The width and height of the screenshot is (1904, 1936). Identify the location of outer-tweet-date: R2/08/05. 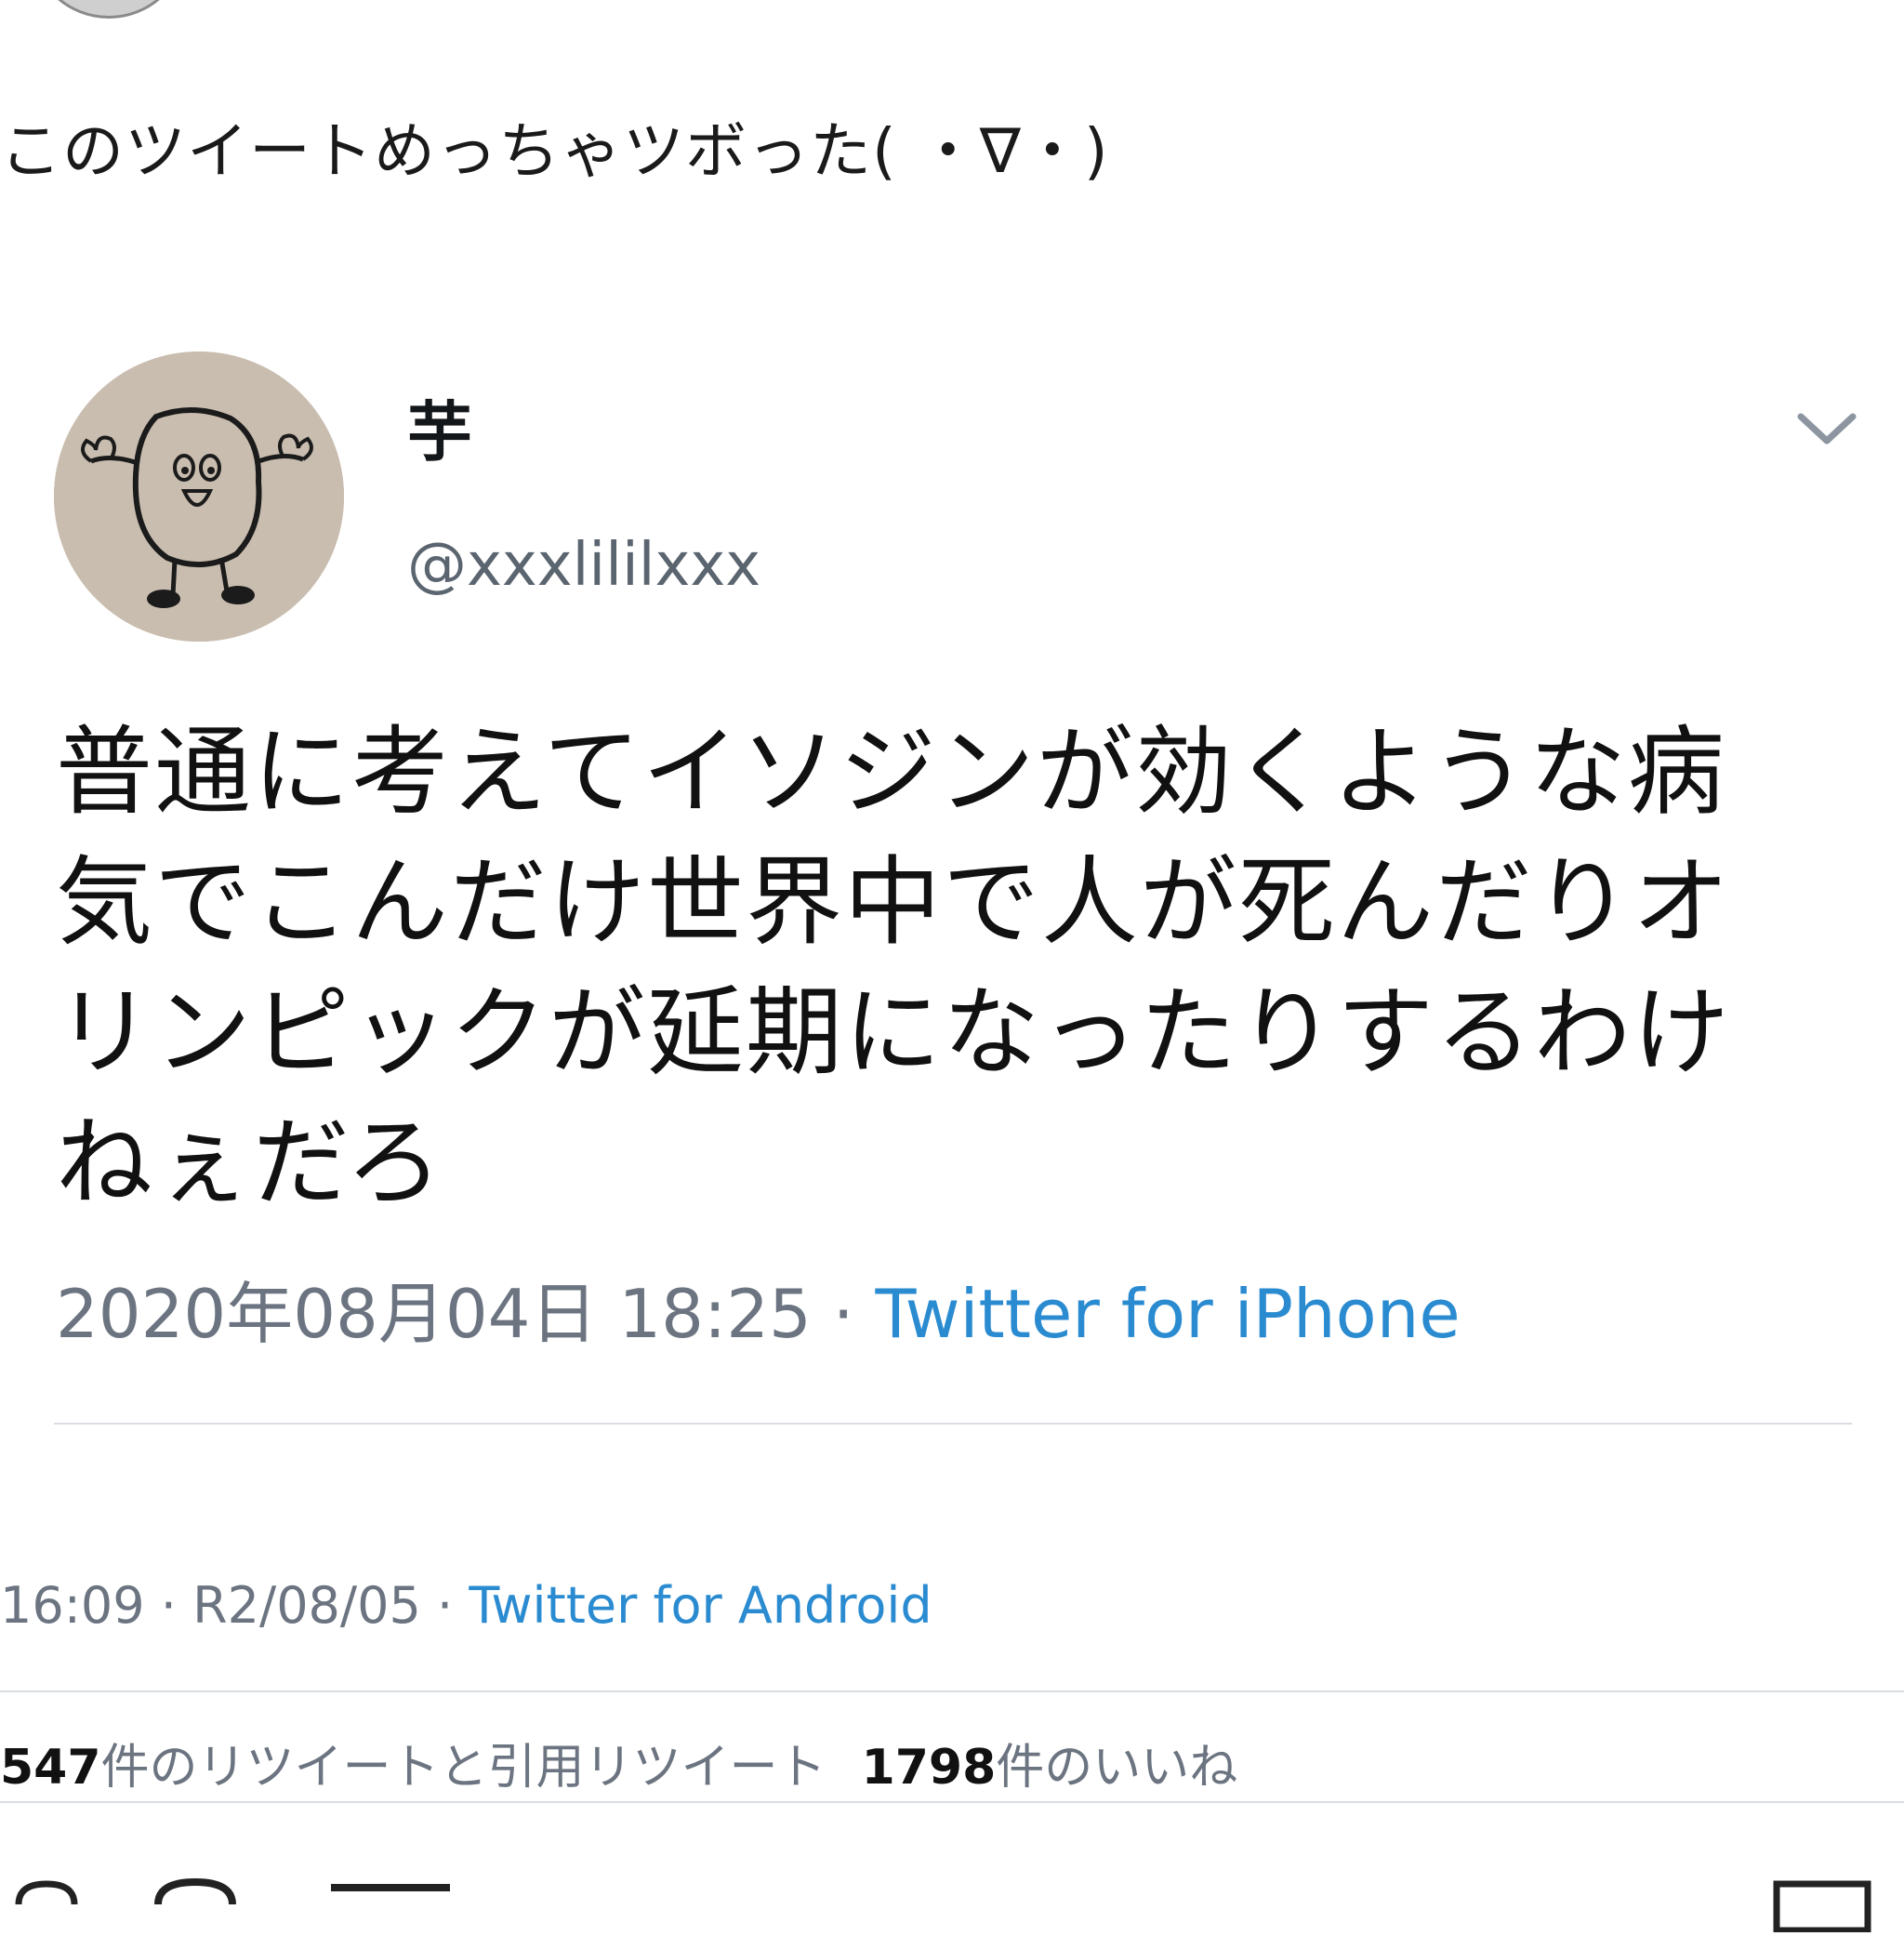
(306, 1605).